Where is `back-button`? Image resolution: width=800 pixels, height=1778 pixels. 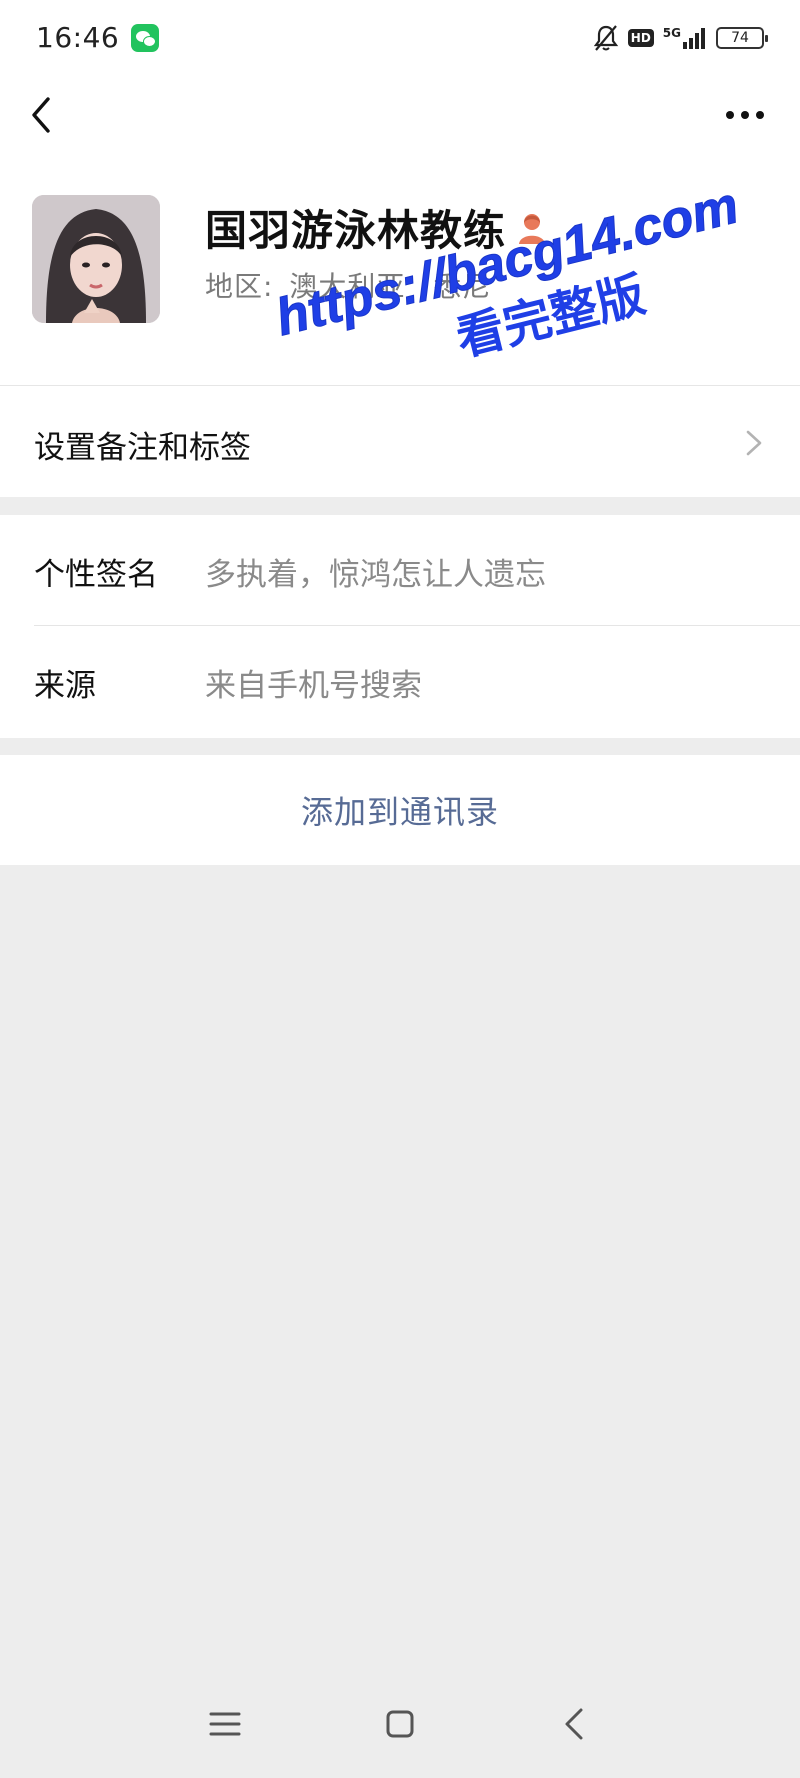 back-button is located at coordinates (42, 115).